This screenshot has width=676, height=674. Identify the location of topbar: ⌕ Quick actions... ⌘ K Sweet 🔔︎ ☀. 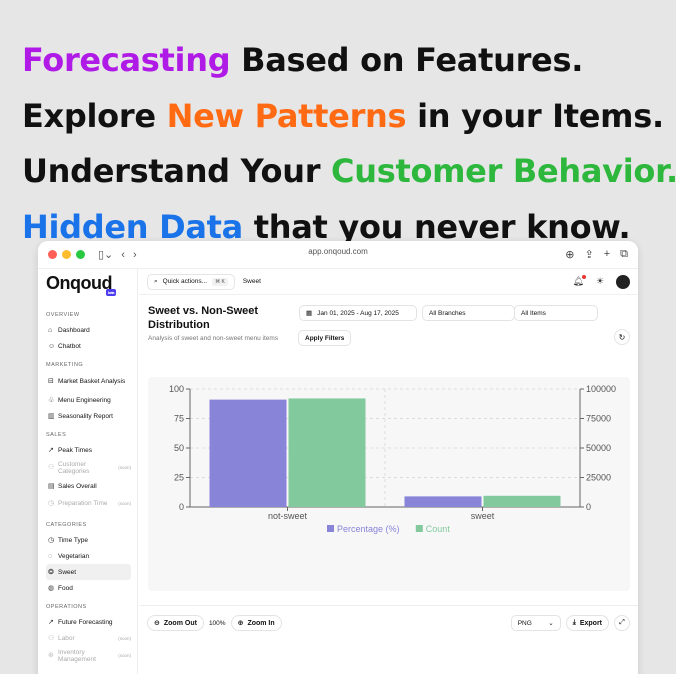
(388, 282).